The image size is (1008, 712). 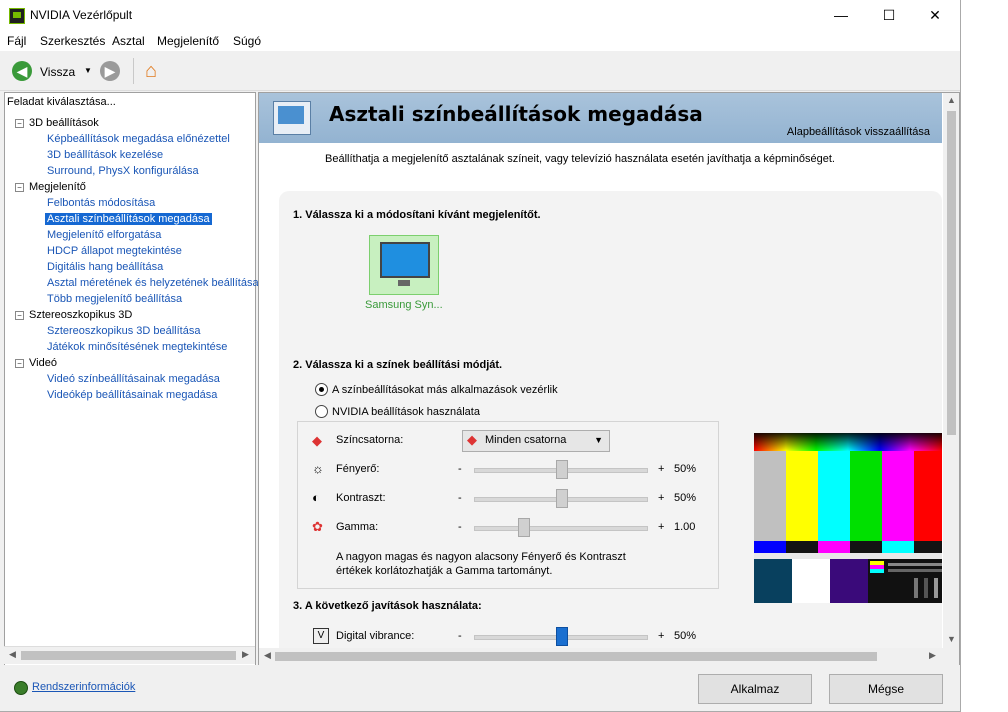 I want to click on radio-nvidia-settings, so click(x=321, y=411).